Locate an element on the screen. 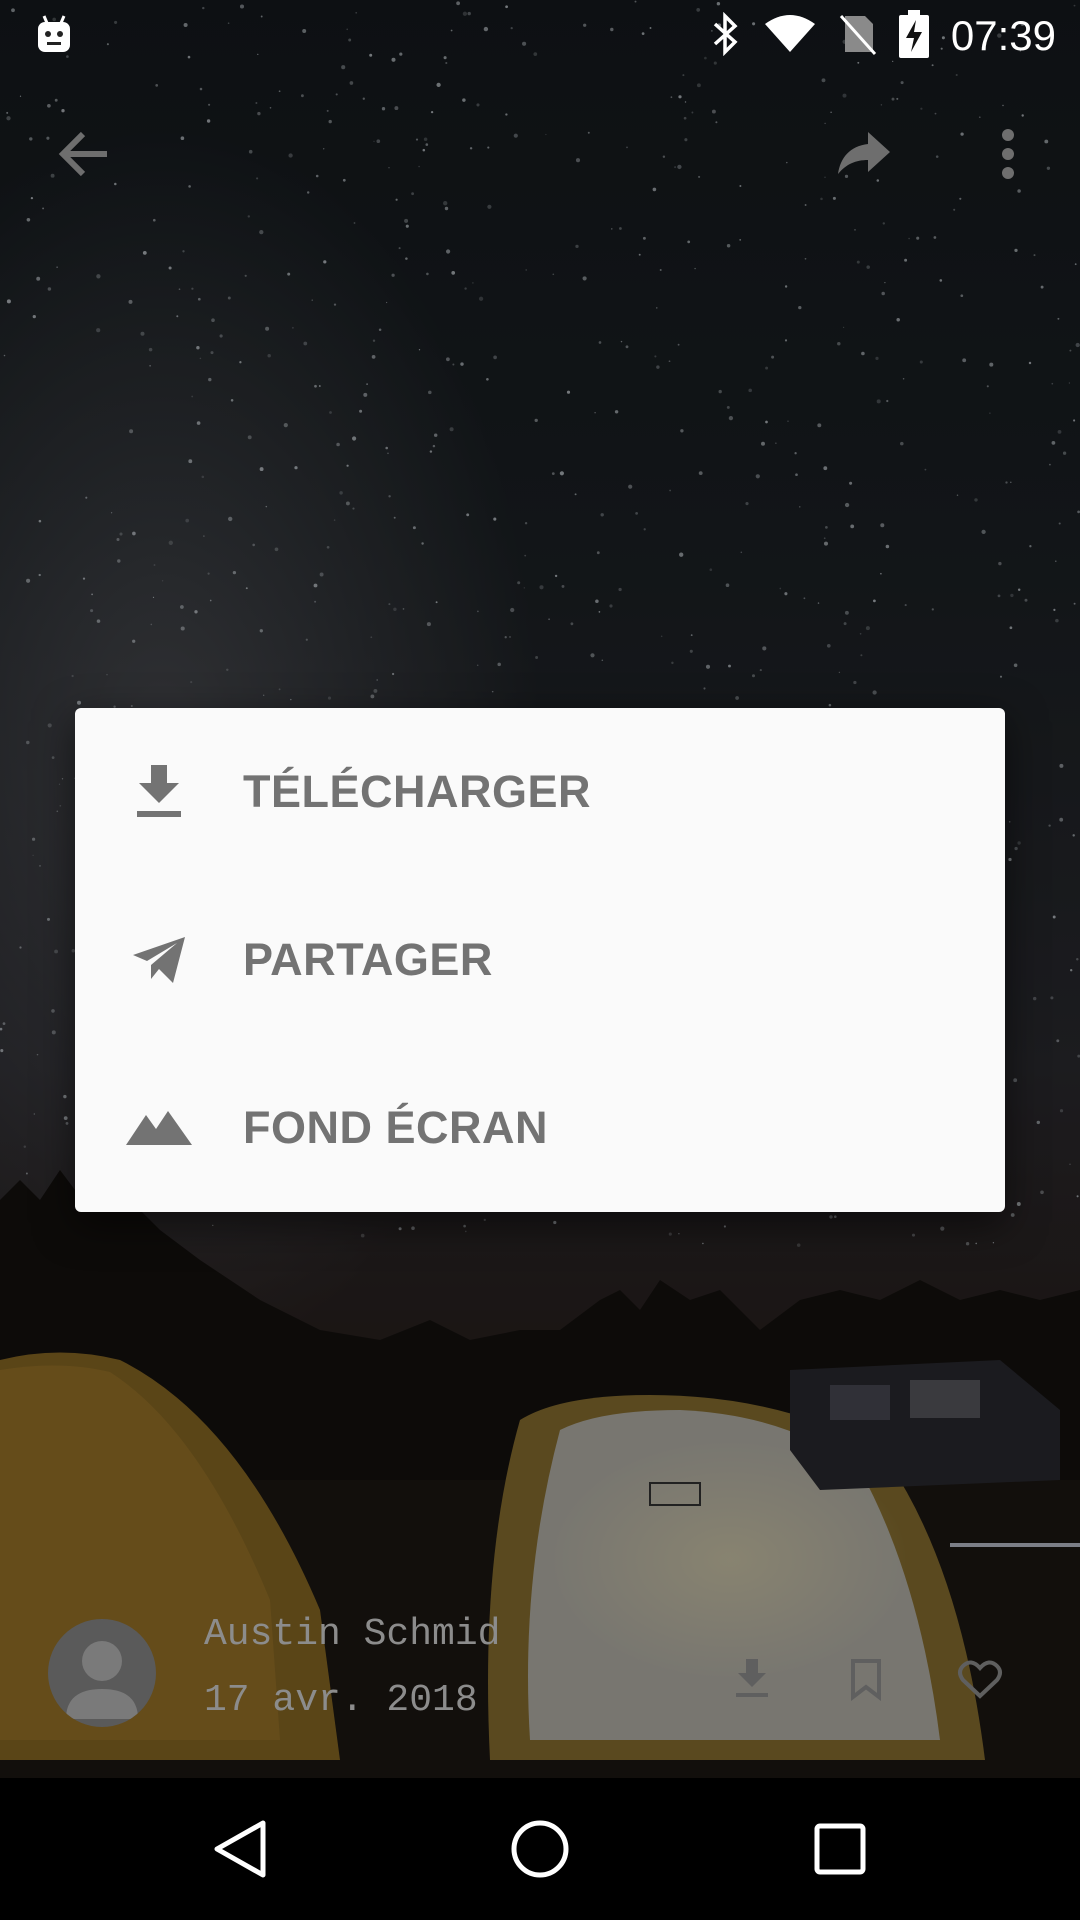  recents-square-icon is located at coordinates (840, 1849).